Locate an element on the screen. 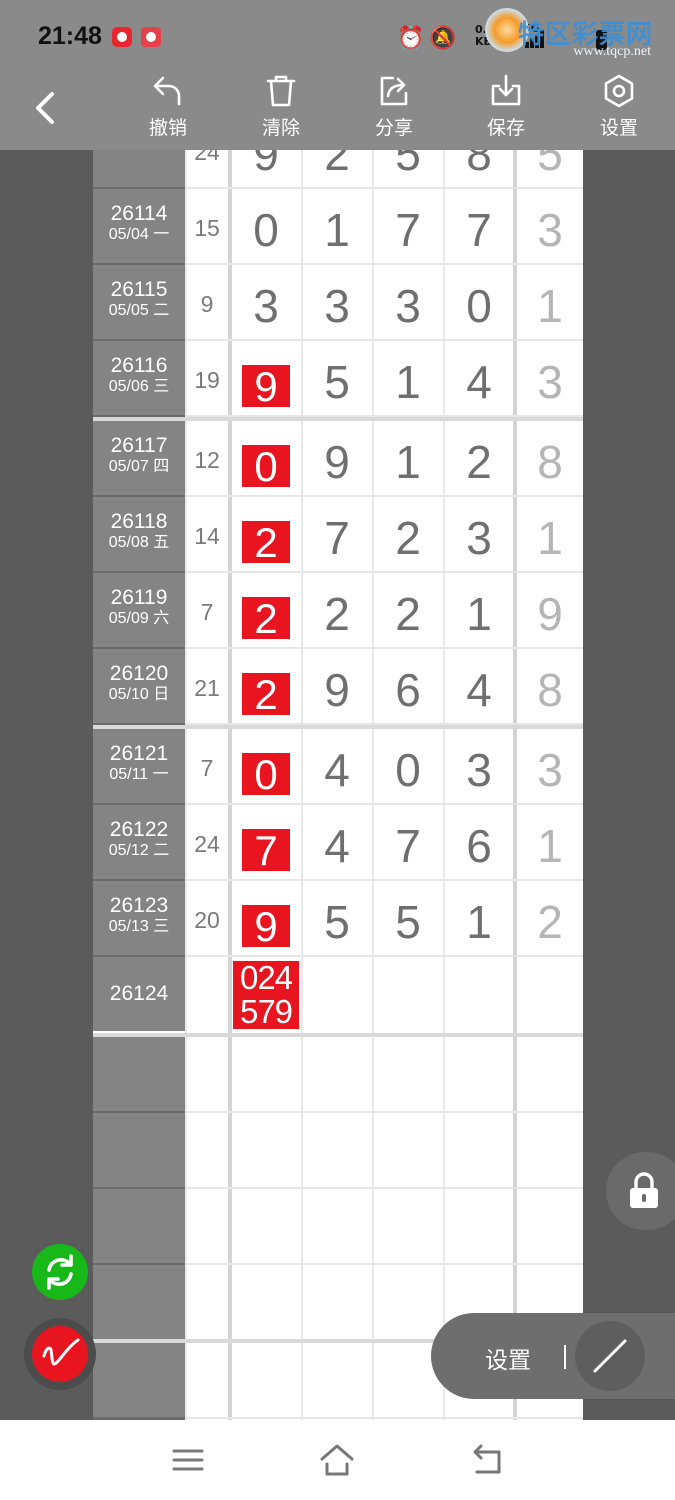  table-row: 26114 05/04 一 15 0 1 7 7 3 is located at coordinates (338, 227).